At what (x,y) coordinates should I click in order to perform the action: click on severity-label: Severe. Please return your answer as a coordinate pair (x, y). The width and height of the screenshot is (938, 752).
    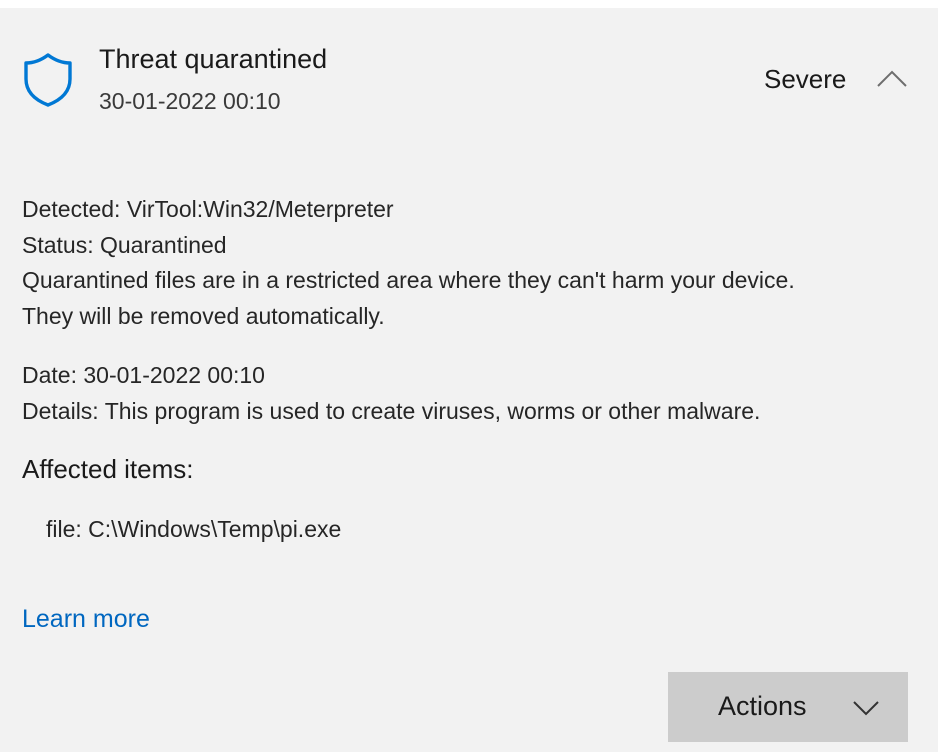
    Looking at the image, I should click on (805, 79).